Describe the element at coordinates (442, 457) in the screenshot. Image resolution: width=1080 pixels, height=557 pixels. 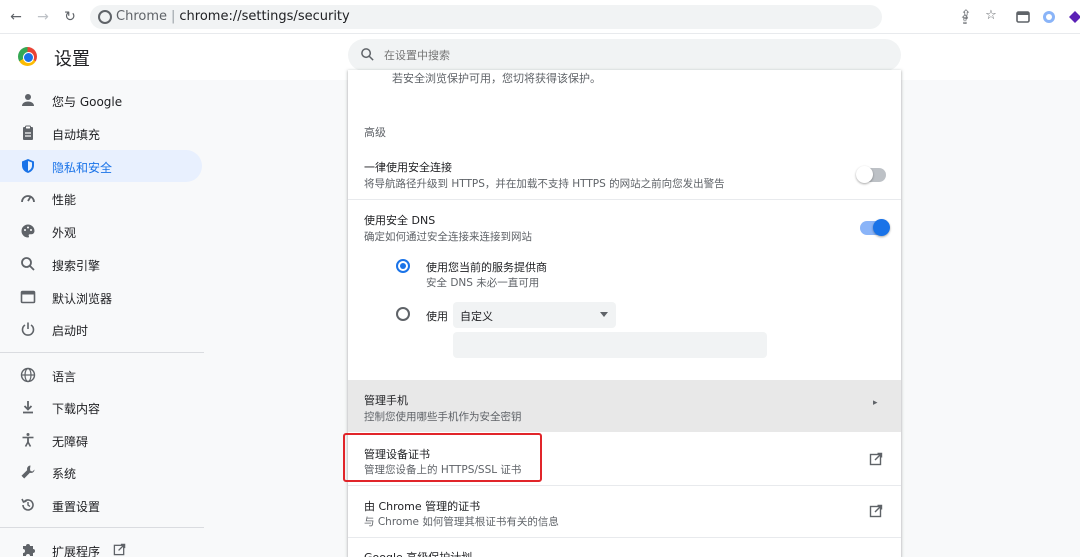
I see `annotation-highlight-box` at that location.